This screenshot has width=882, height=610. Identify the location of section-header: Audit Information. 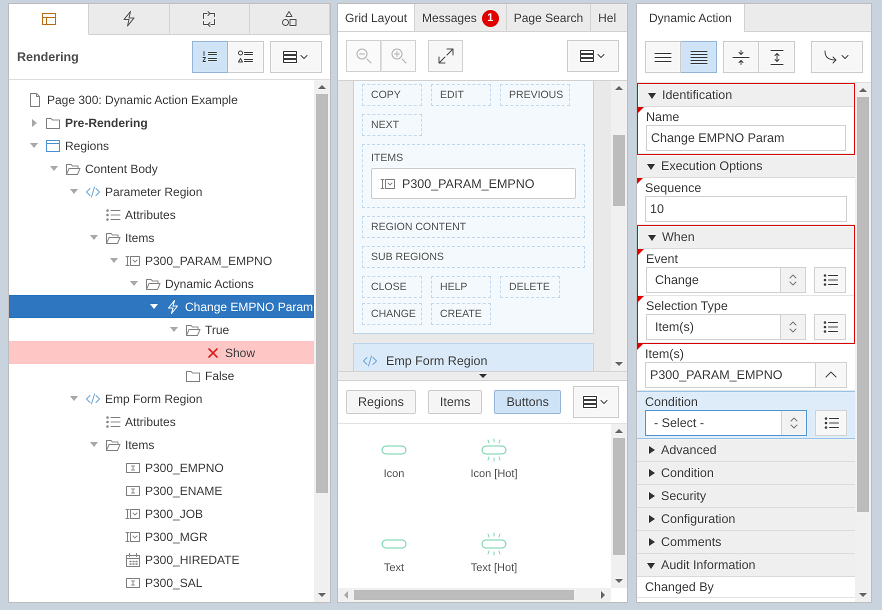
(746, 565).